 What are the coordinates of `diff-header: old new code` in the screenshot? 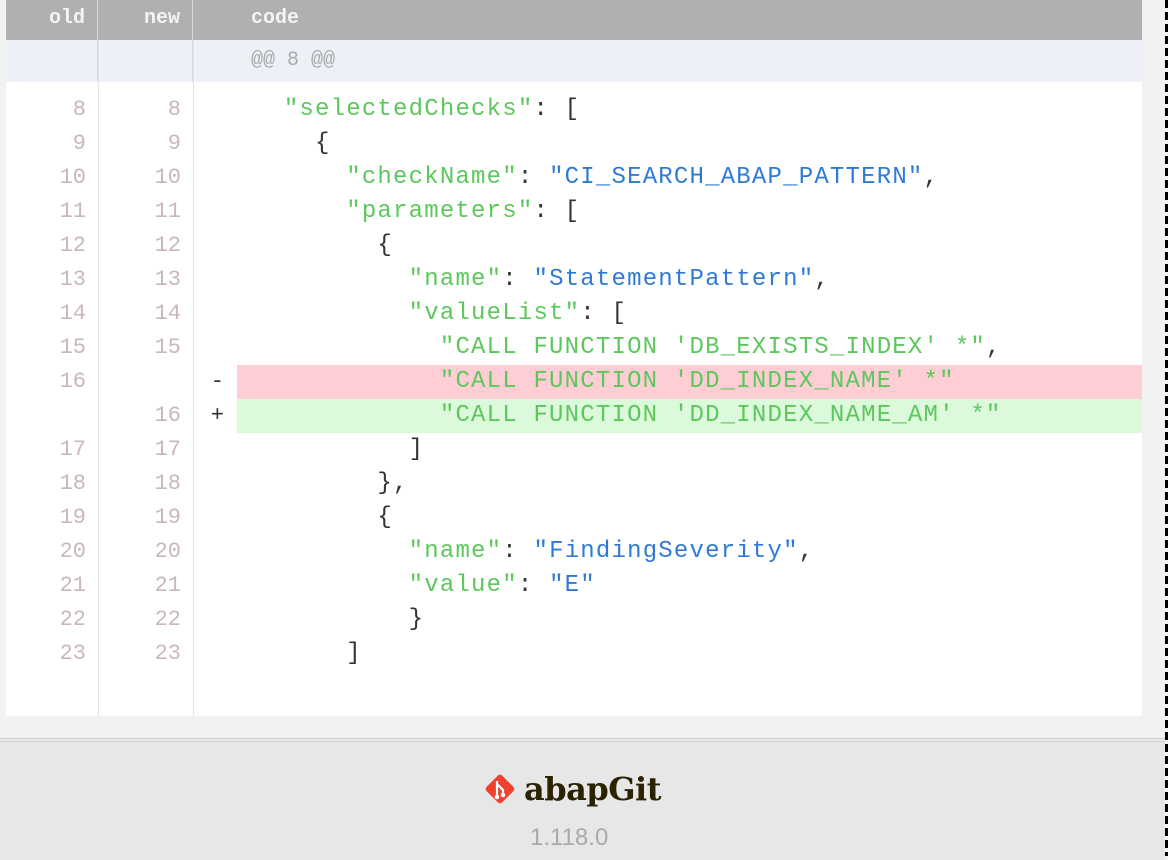 It's located at (574, 20).